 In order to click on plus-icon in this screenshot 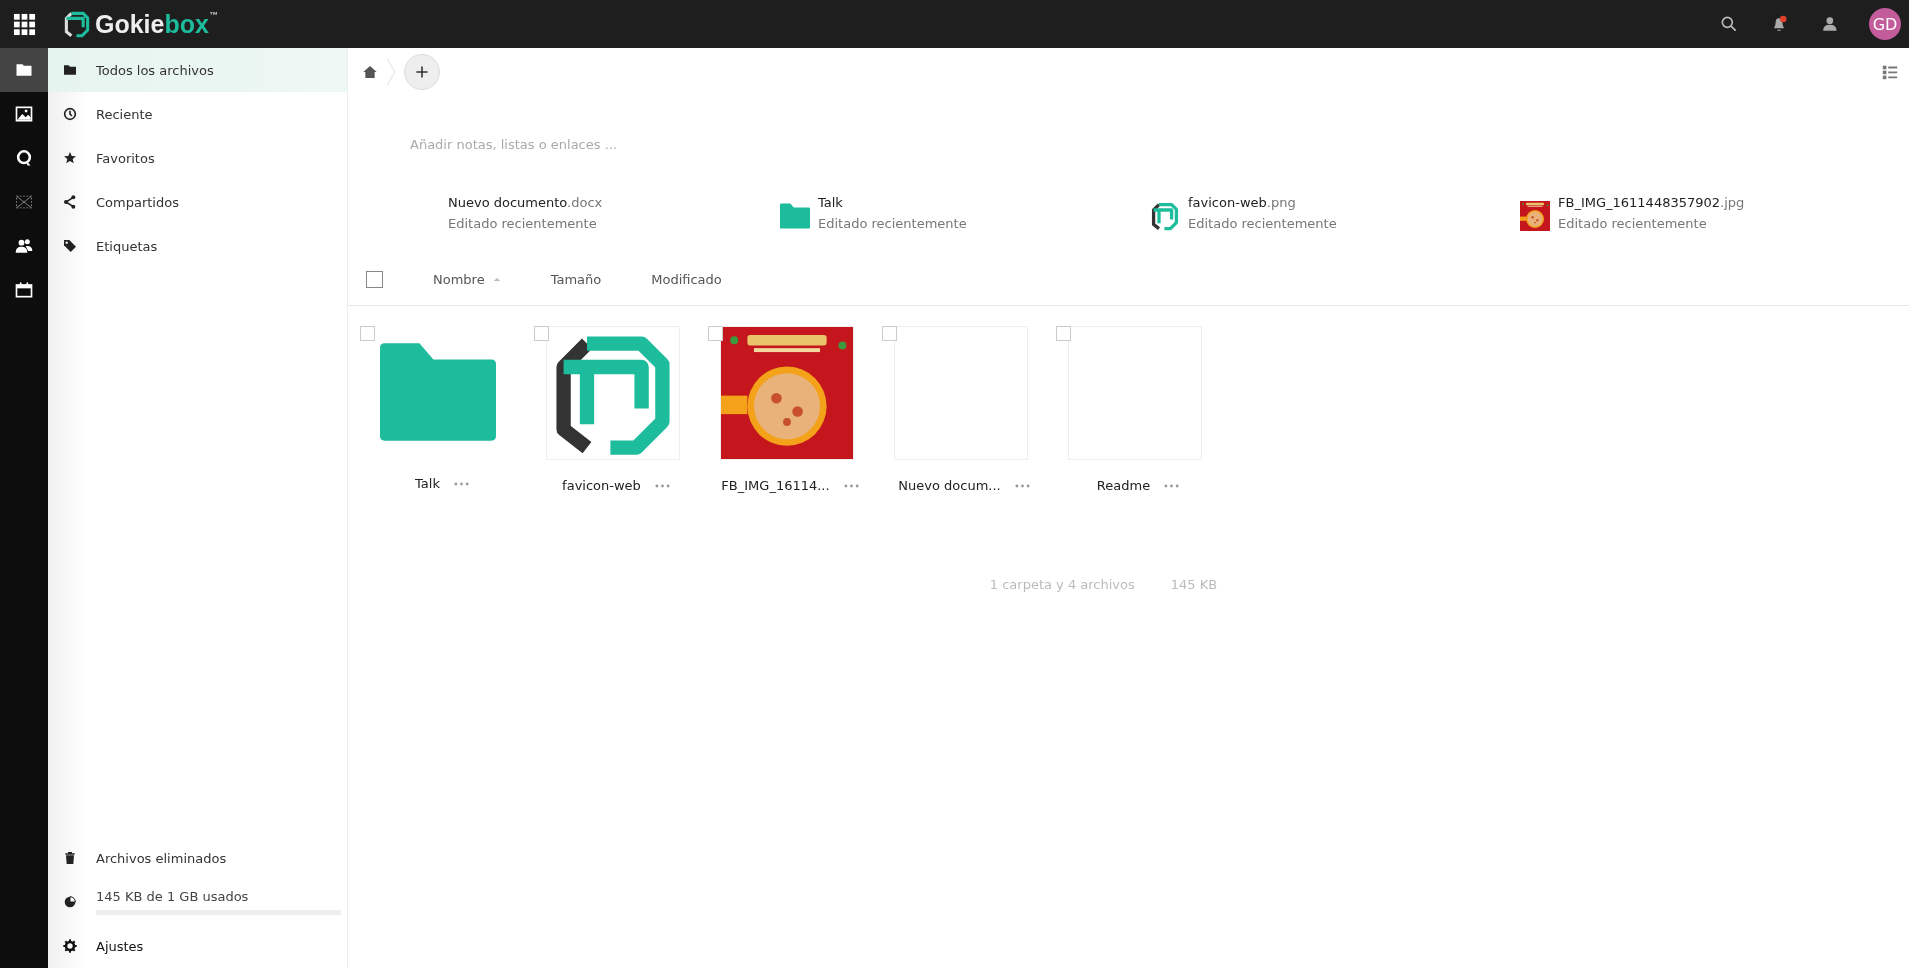, I will do `click(422, 72)`.